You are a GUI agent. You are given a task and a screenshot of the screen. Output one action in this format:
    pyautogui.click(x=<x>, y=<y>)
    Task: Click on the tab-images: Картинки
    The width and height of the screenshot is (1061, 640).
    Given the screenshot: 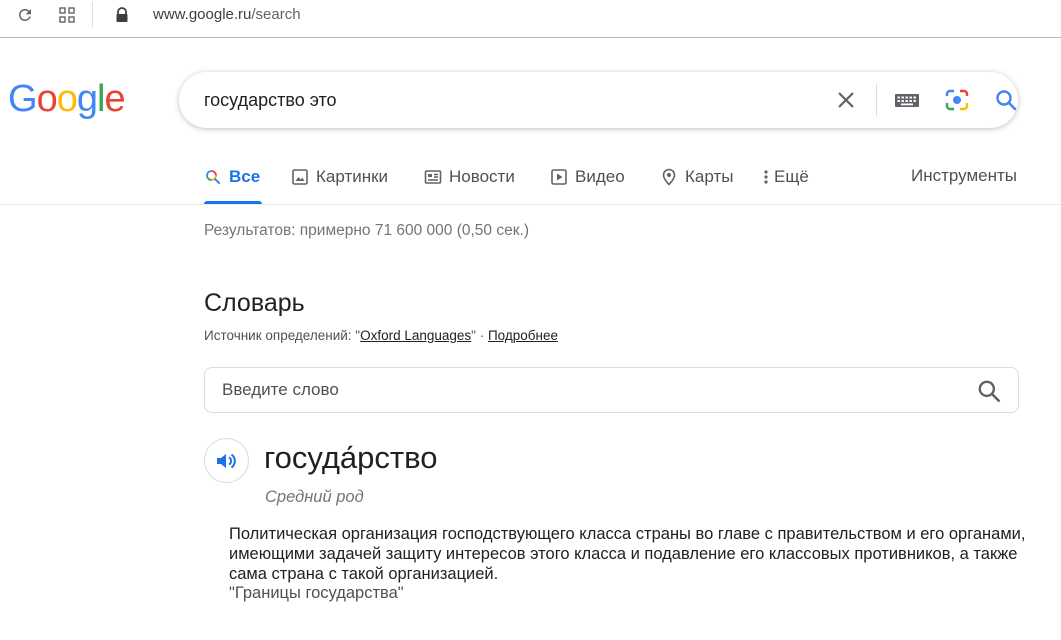 What is the action you would take?
    pyautogui.click(x=339, y=177)
    